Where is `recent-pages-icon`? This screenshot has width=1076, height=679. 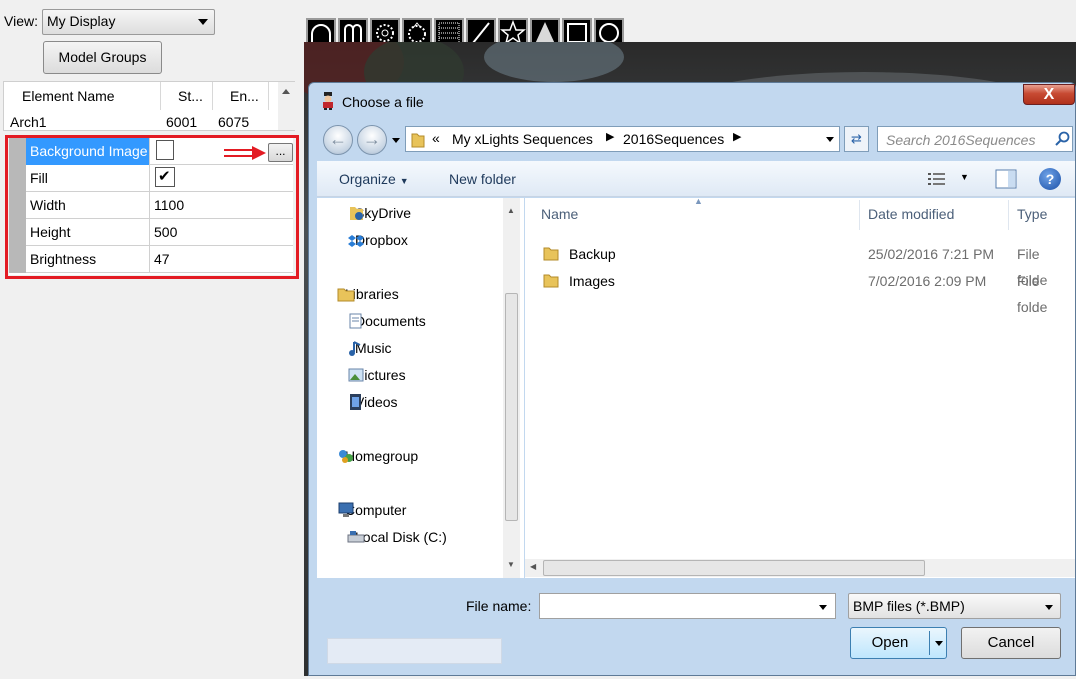 recent-pages-icon is located at coordinates (396, 140).